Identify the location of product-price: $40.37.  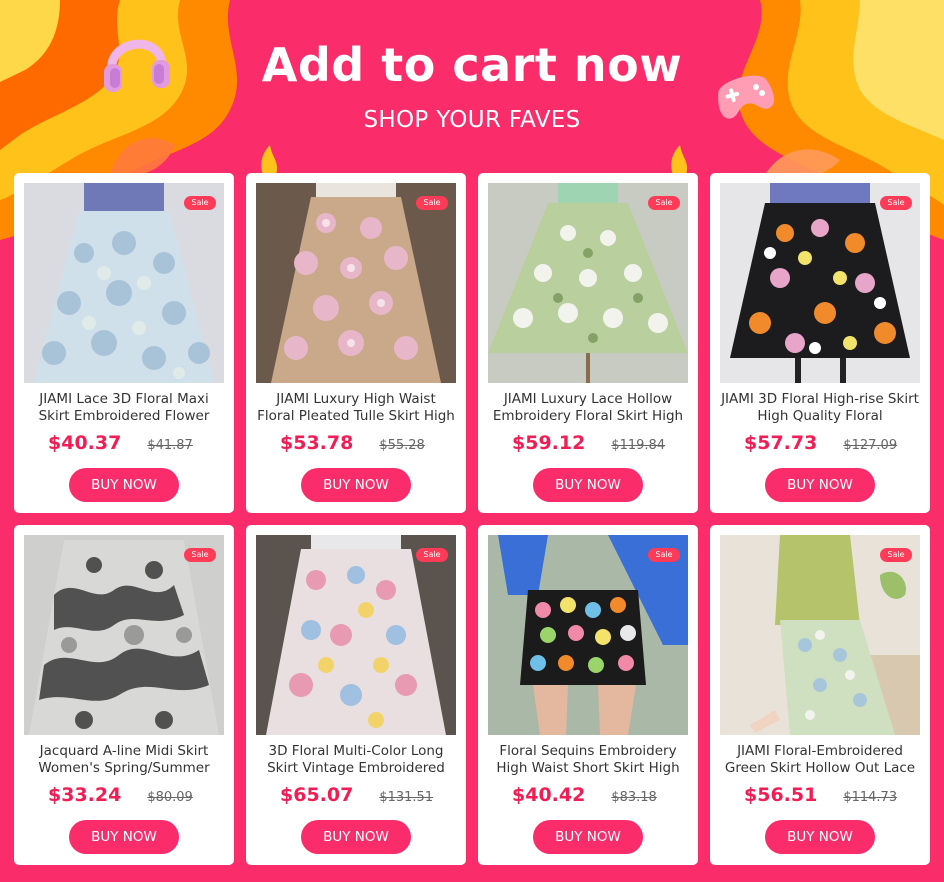
(85, 443).